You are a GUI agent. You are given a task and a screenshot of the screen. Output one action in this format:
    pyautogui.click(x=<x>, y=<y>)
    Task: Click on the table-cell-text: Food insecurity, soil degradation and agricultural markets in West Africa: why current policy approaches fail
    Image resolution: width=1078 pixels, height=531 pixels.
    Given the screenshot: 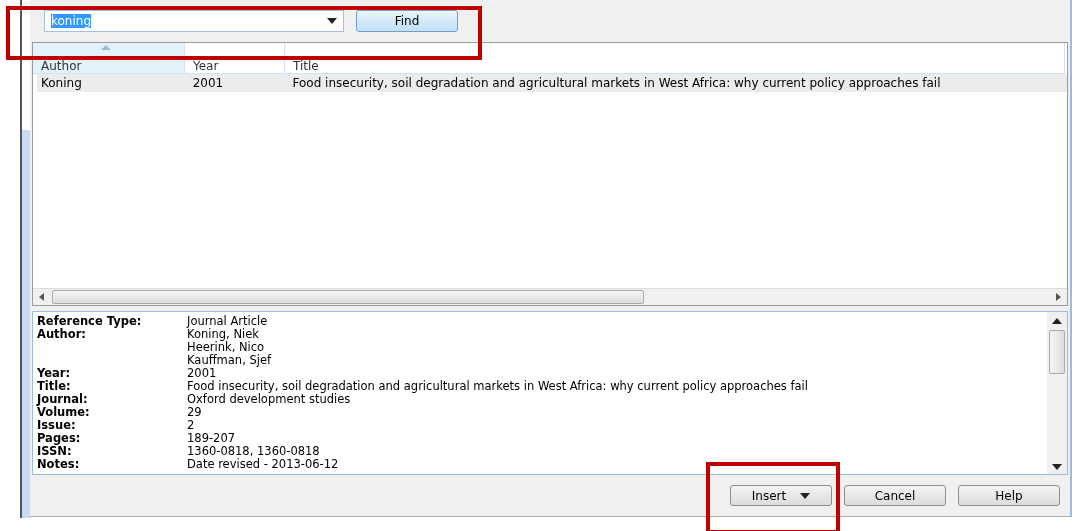 What is the action you would take?
    pyautogui.click(x=616, y=83)
    